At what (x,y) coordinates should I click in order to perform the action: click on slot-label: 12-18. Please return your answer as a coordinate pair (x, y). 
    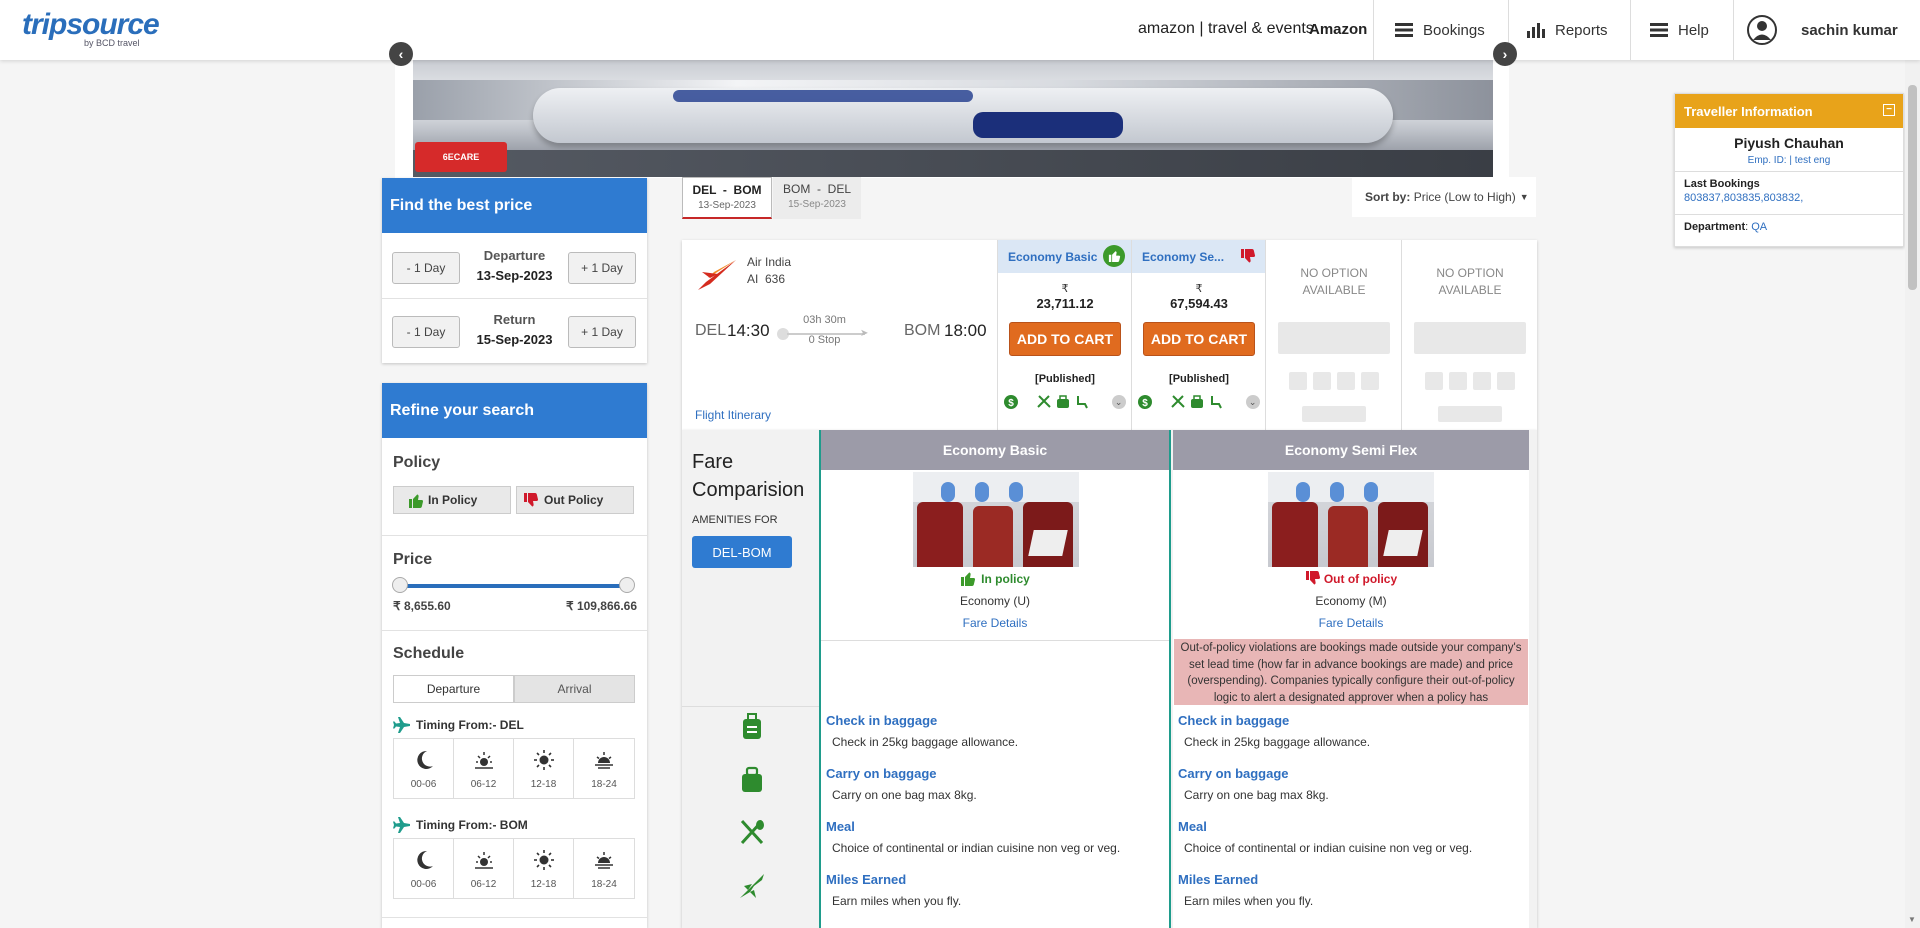
    Looking at the image, I should click on (543, 884).